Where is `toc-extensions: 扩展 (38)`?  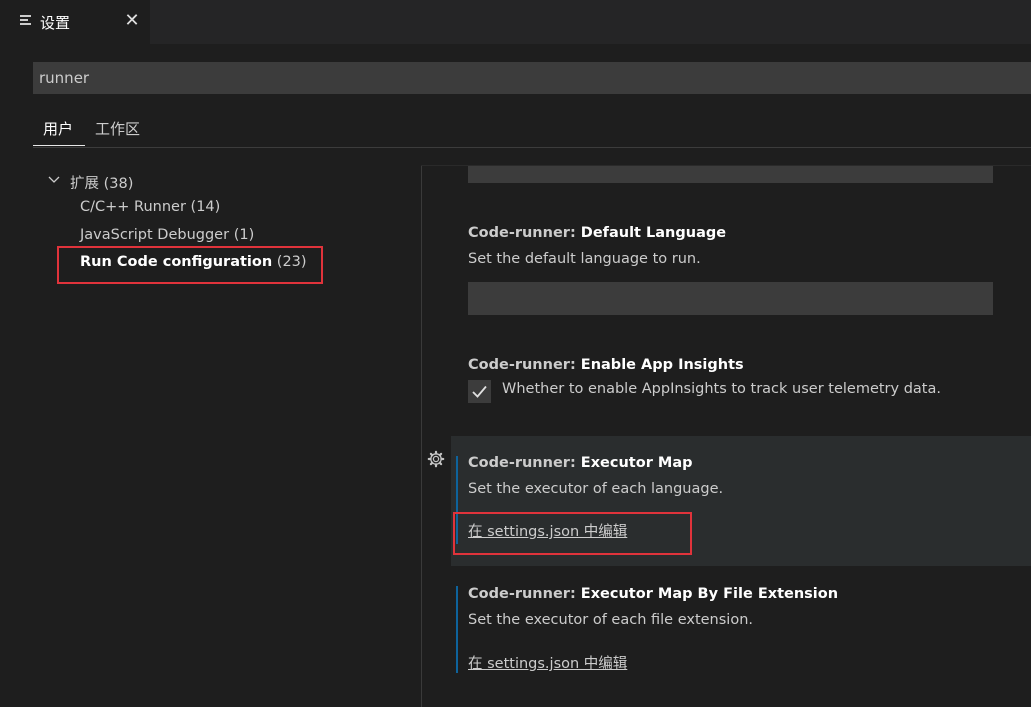 toc-extensions: 扩展 (38) is located at coordinates (101, 182).